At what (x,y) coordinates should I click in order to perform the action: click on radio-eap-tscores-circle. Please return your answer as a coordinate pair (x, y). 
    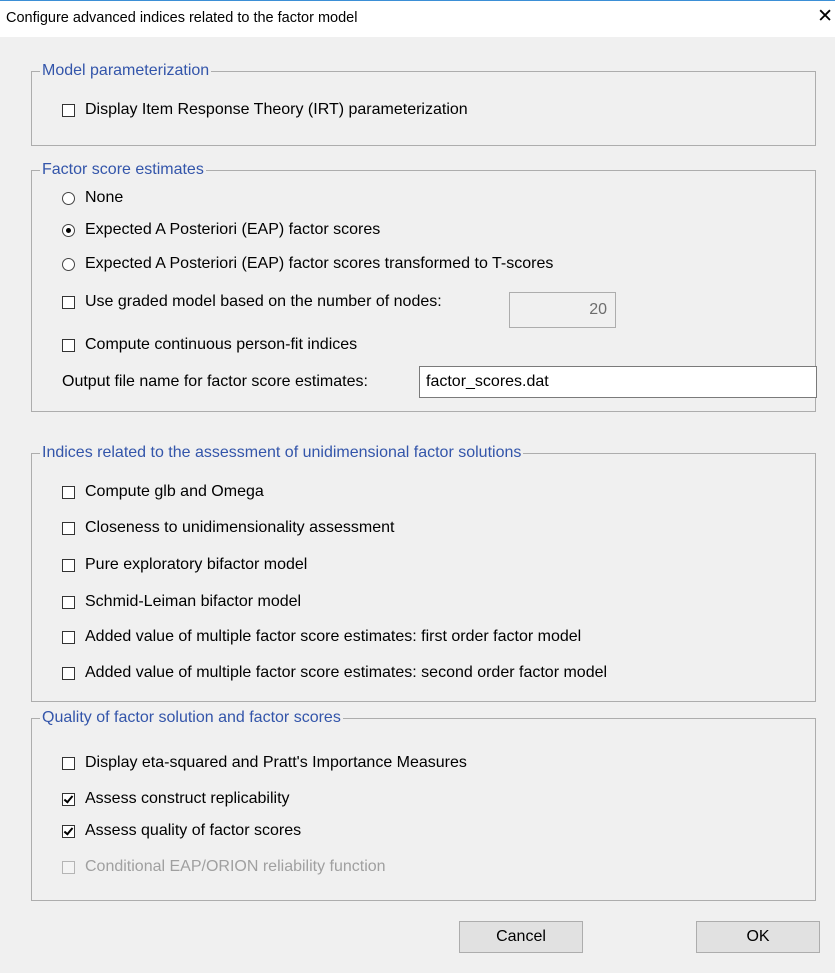
    Looking at the image, I should click on (68, 264).